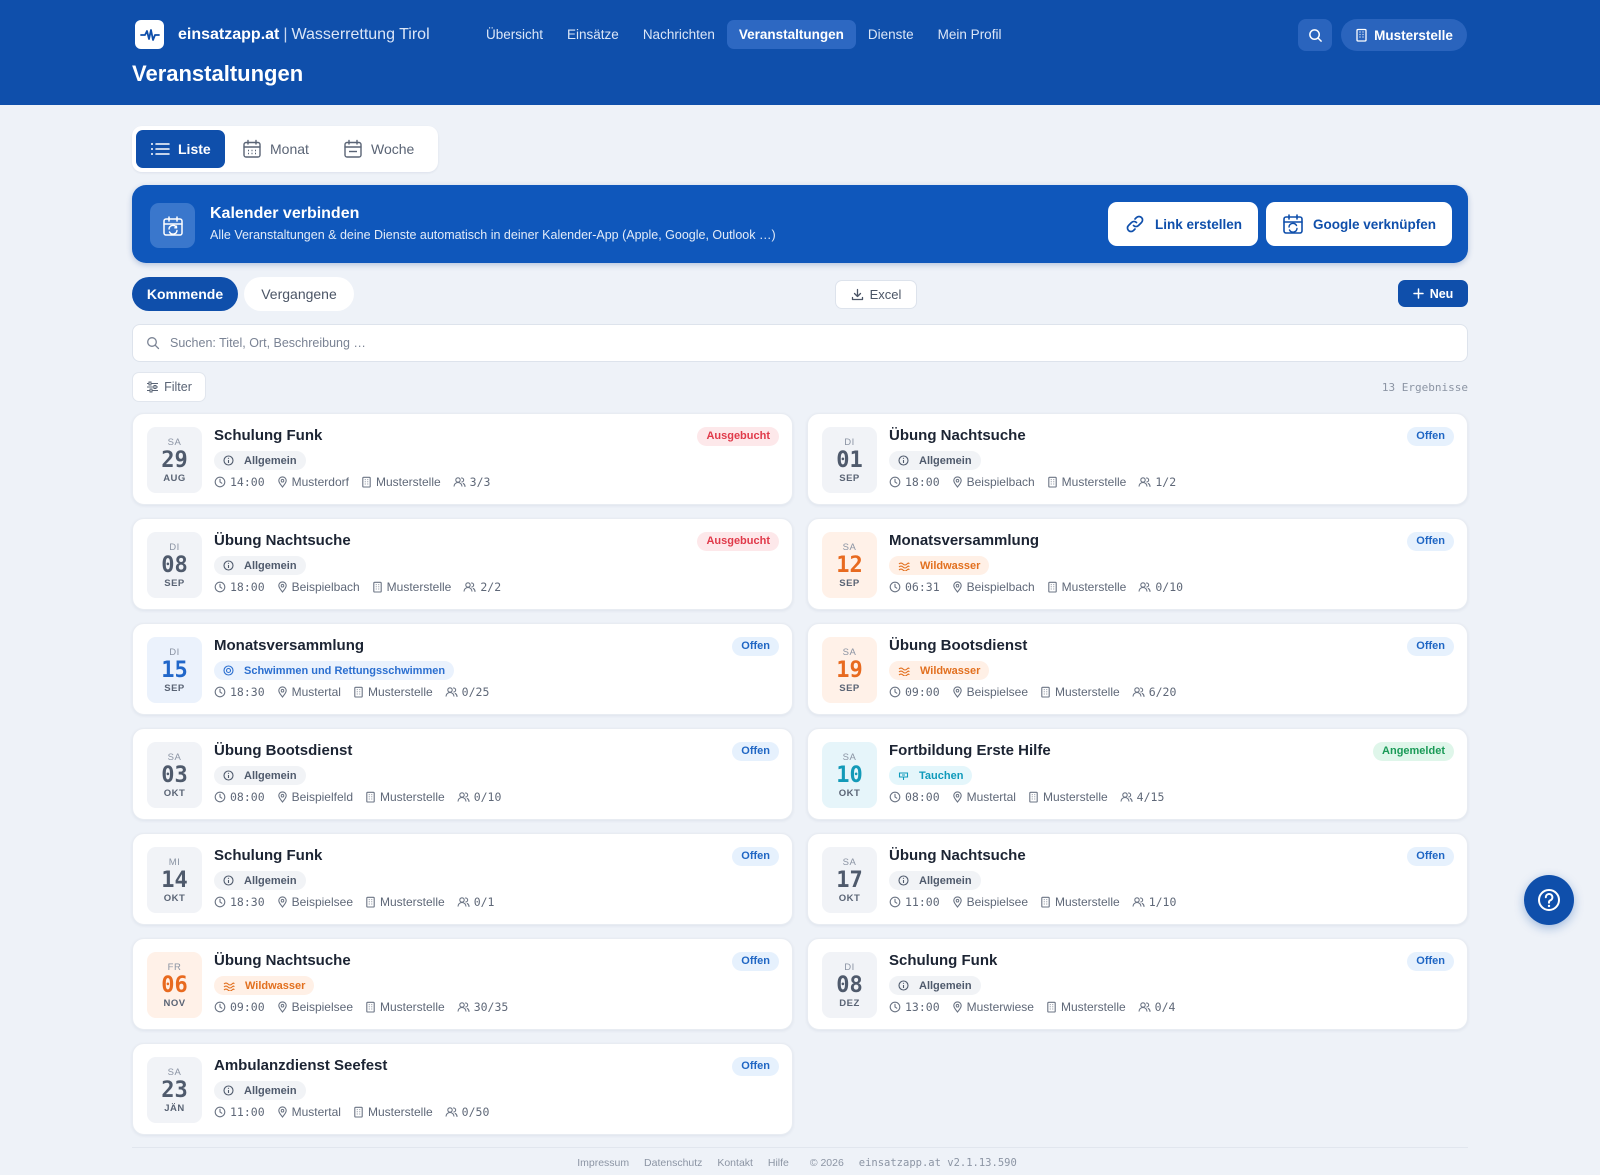 The height and width of the screenshot is (1175, 1600). I want to click on event-date: SA 12 SEP, so click(849, 565).